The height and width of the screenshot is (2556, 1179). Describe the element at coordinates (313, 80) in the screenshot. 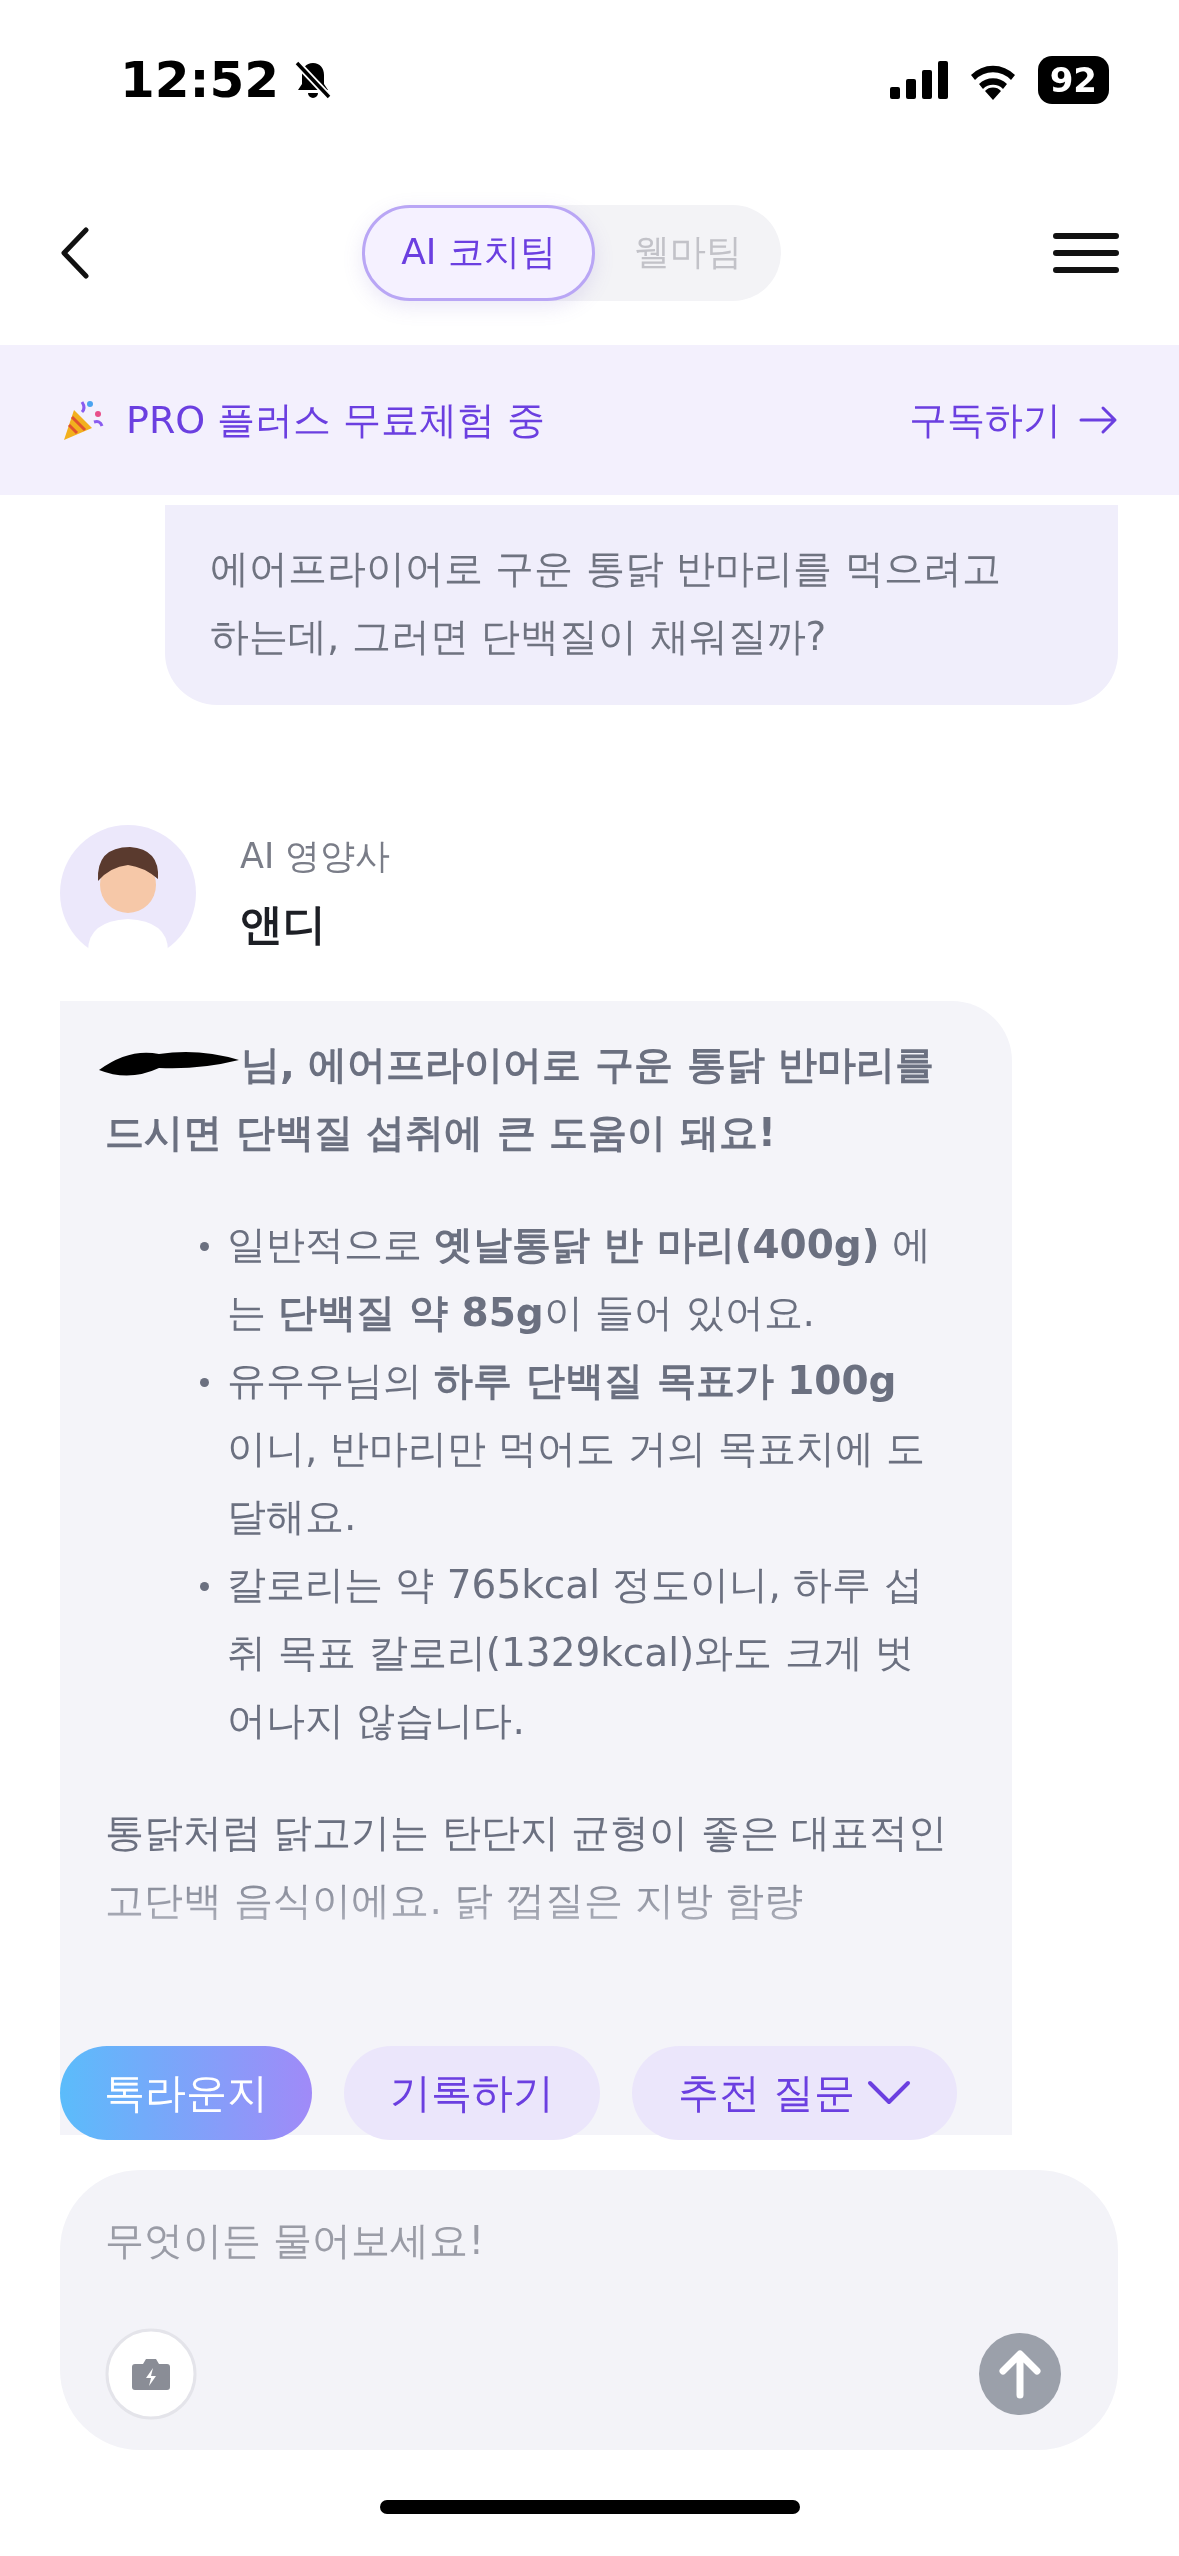

I see `bell-off-icon` at that location.